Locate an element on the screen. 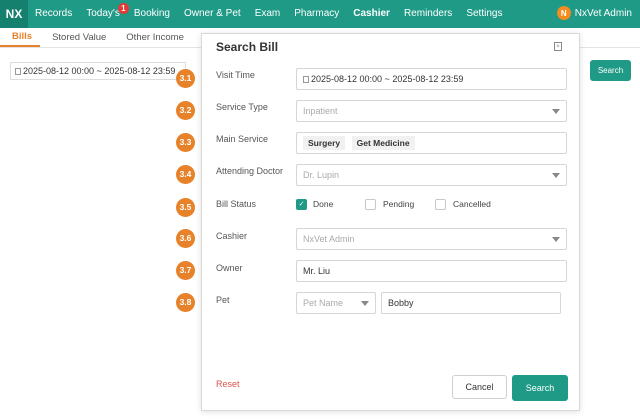  nav-item-owner-pet: Owner & Pet is located at coordinates (212, 14).